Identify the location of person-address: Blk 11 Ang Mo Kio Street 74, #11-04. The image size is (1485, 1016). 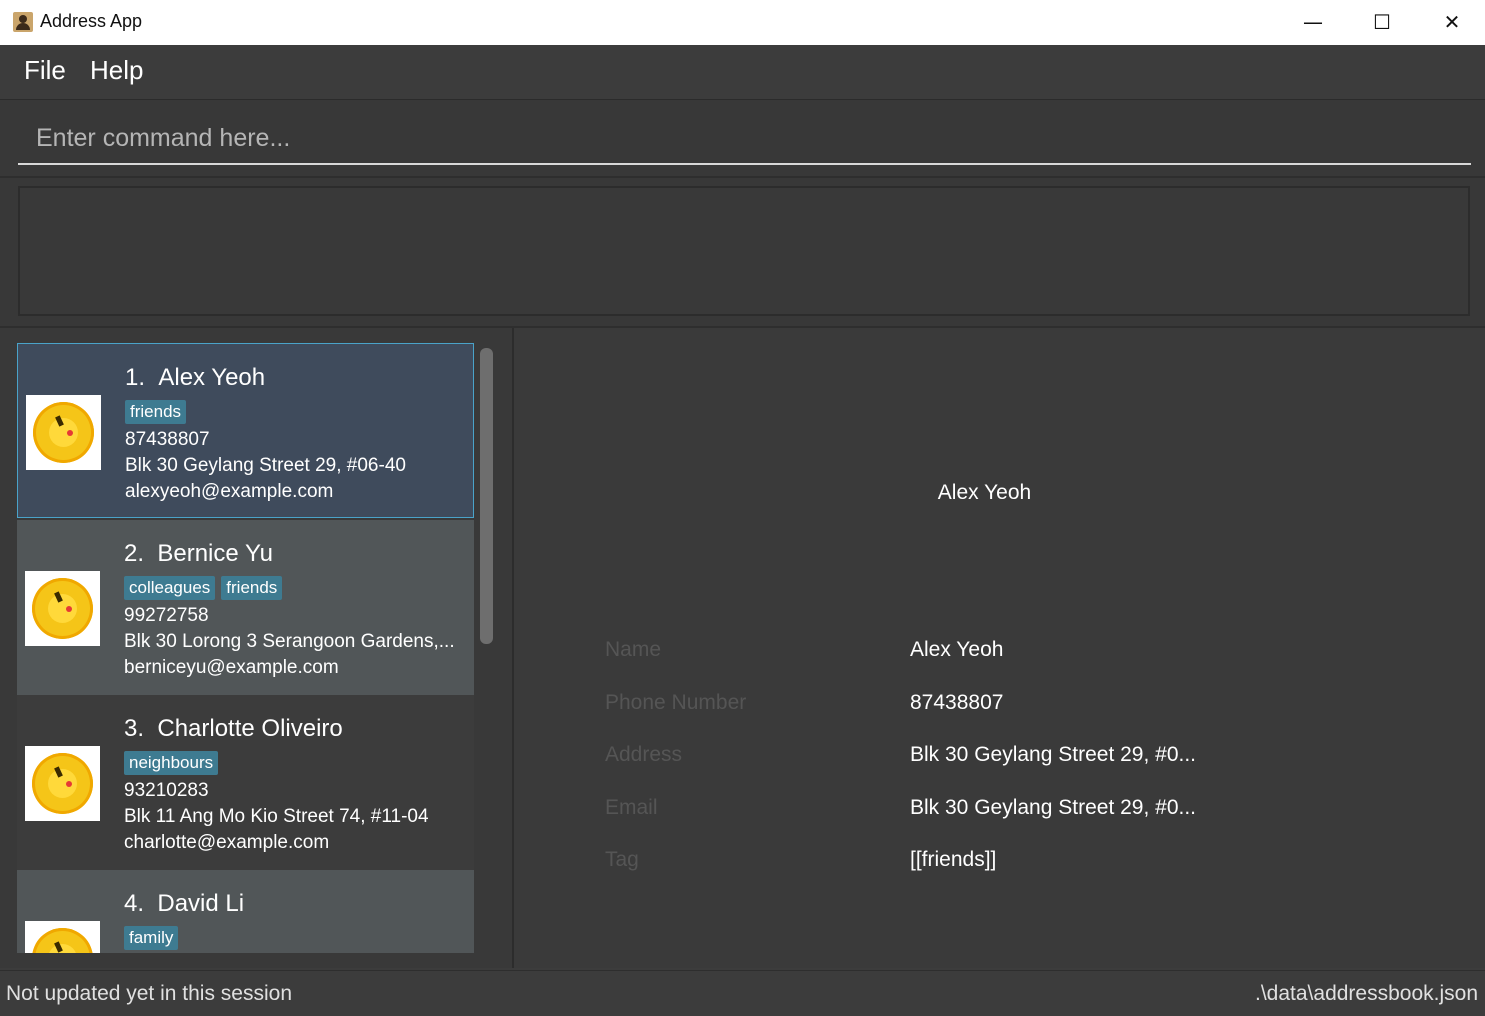
(276, 816).